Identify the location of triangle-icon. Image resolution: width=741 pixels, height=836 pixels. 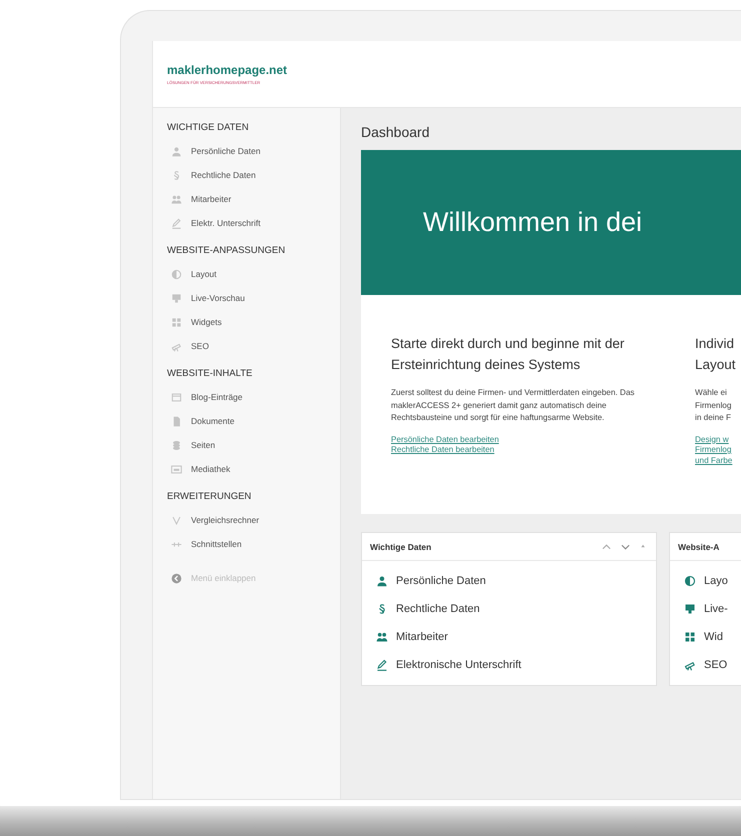
(643, 546).